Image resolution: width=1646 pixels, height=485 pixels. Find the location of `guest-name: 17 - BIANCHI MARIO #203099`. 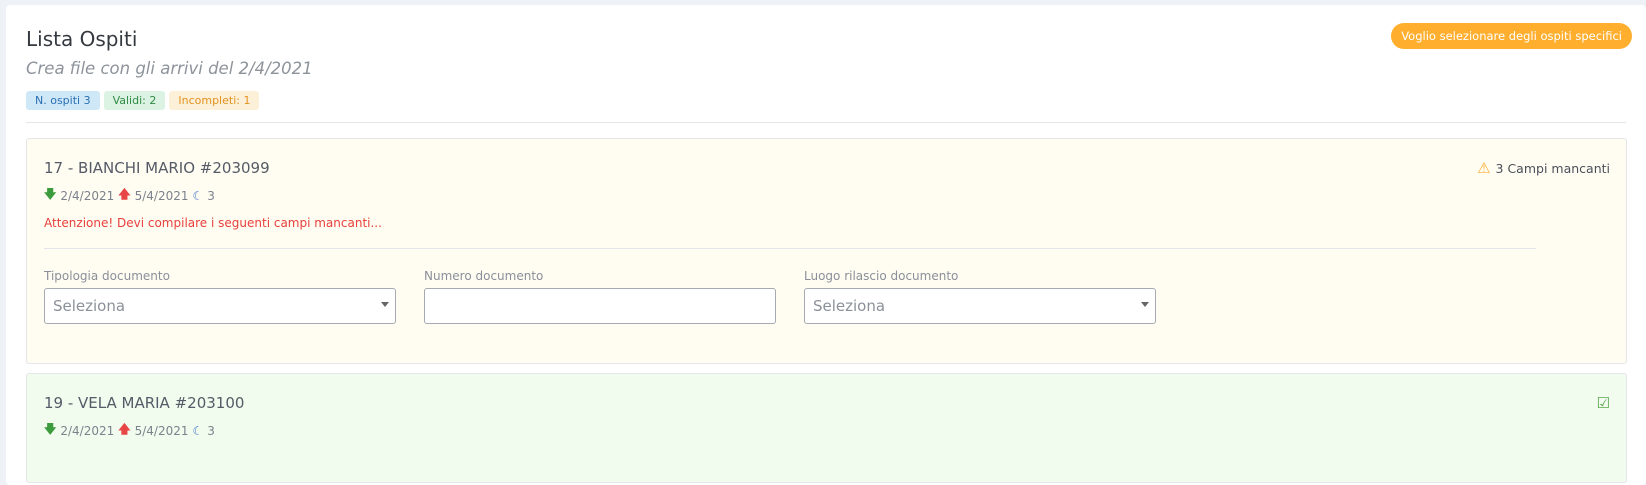

guest-name: 17 - BIANCHI MARIO #203099 is located at coordinates (157, 168).